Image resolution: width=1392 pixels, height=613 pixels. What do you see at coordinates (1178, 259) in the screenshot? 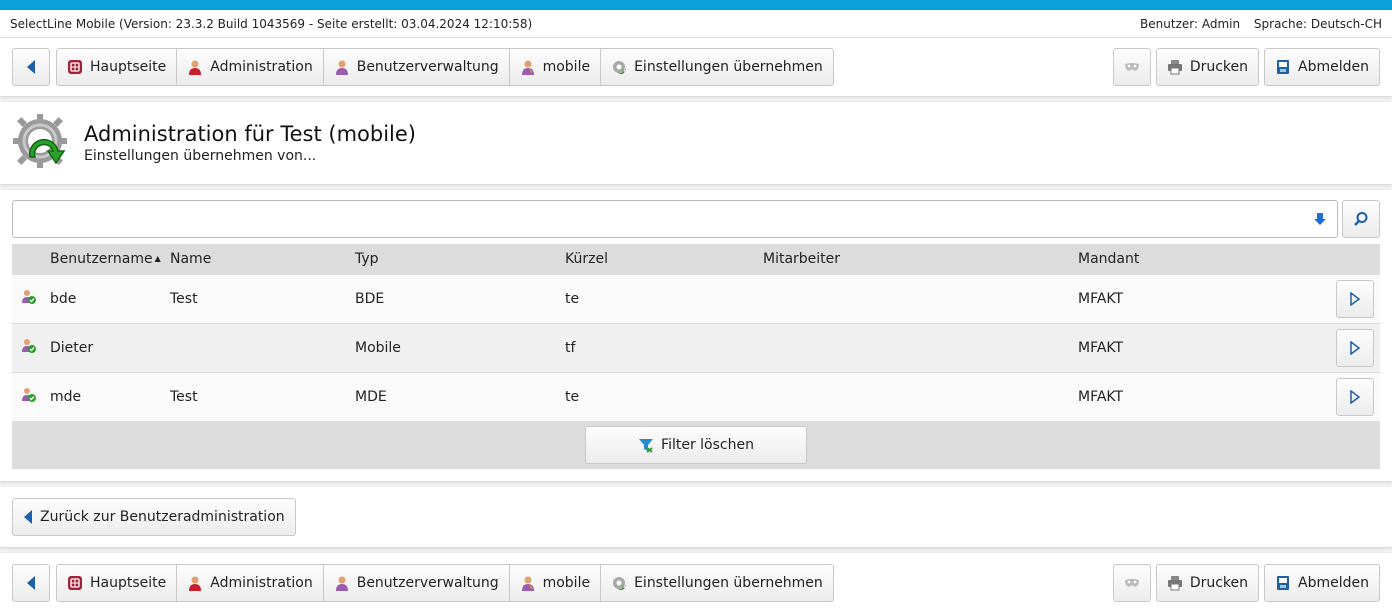
I see `column-header-mandant: Mandant` at bounding box center [1178, 259].